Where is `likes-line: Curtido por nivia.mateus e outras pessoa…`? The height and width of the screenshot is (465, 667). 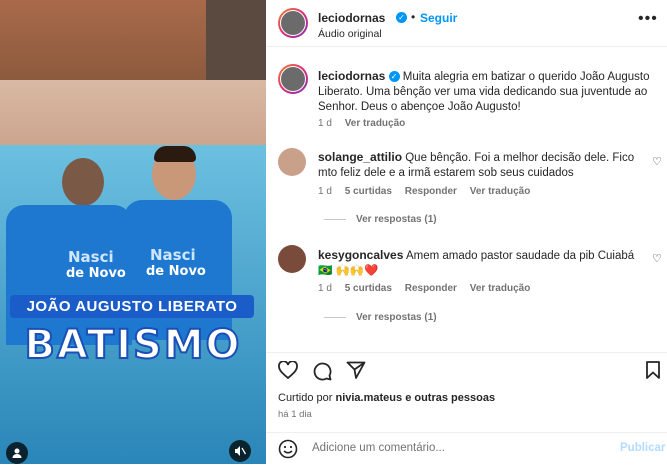
likes-line: Curtido por nivia.mateus e outras pessoa… is located at coordinates (386, 398).